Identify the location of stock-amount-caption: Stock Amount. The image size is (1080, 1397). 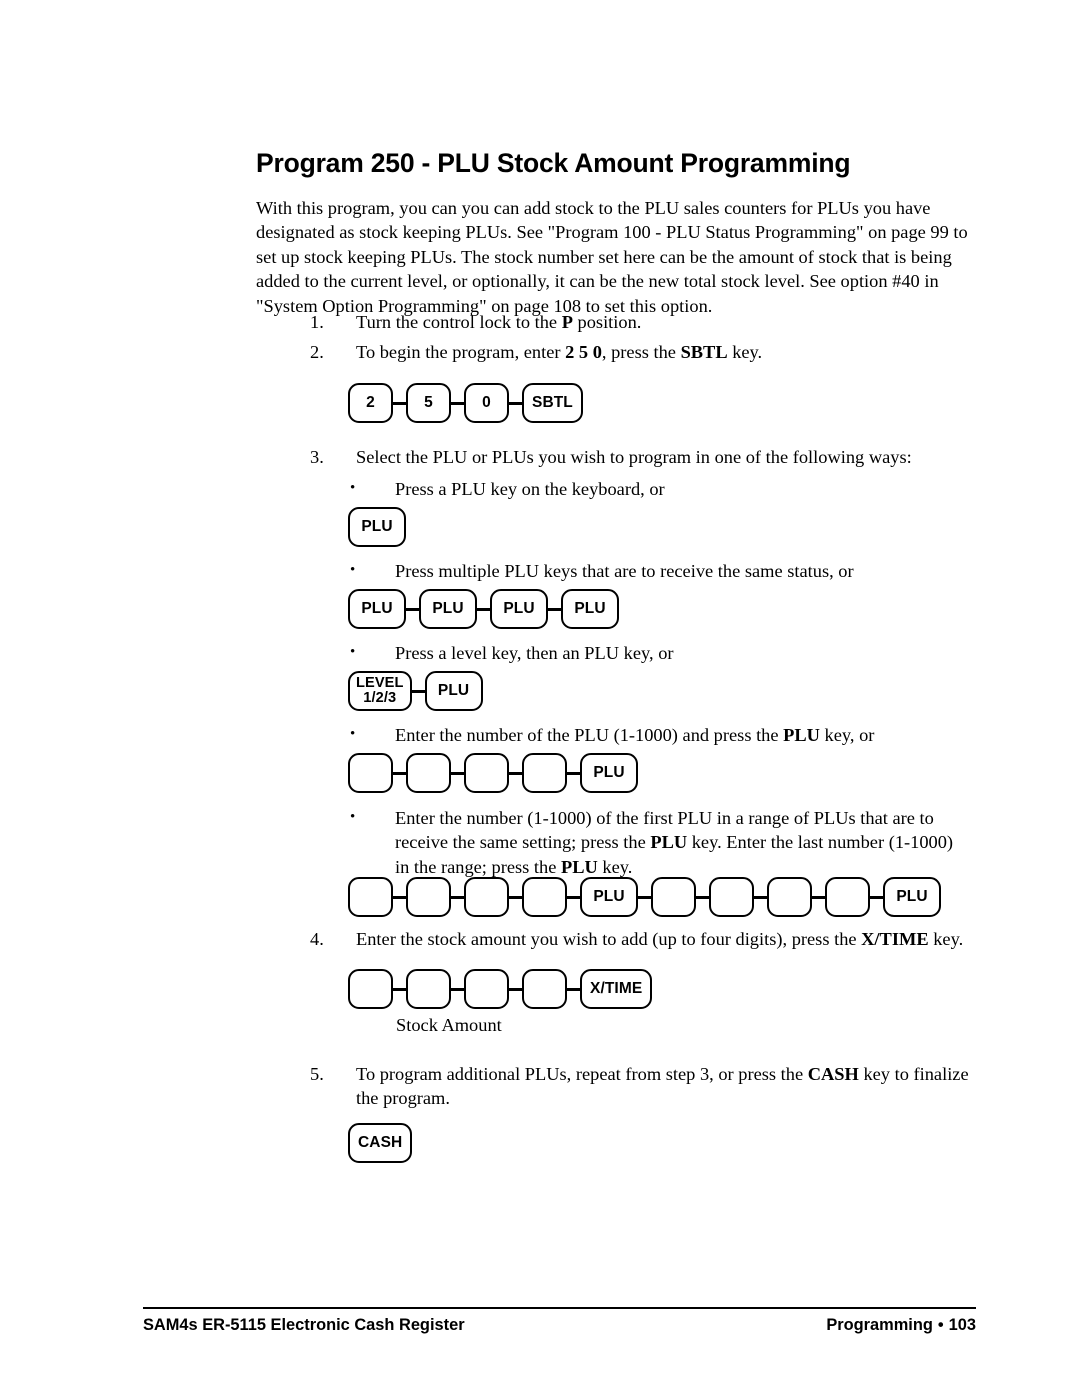
(449, 1025).